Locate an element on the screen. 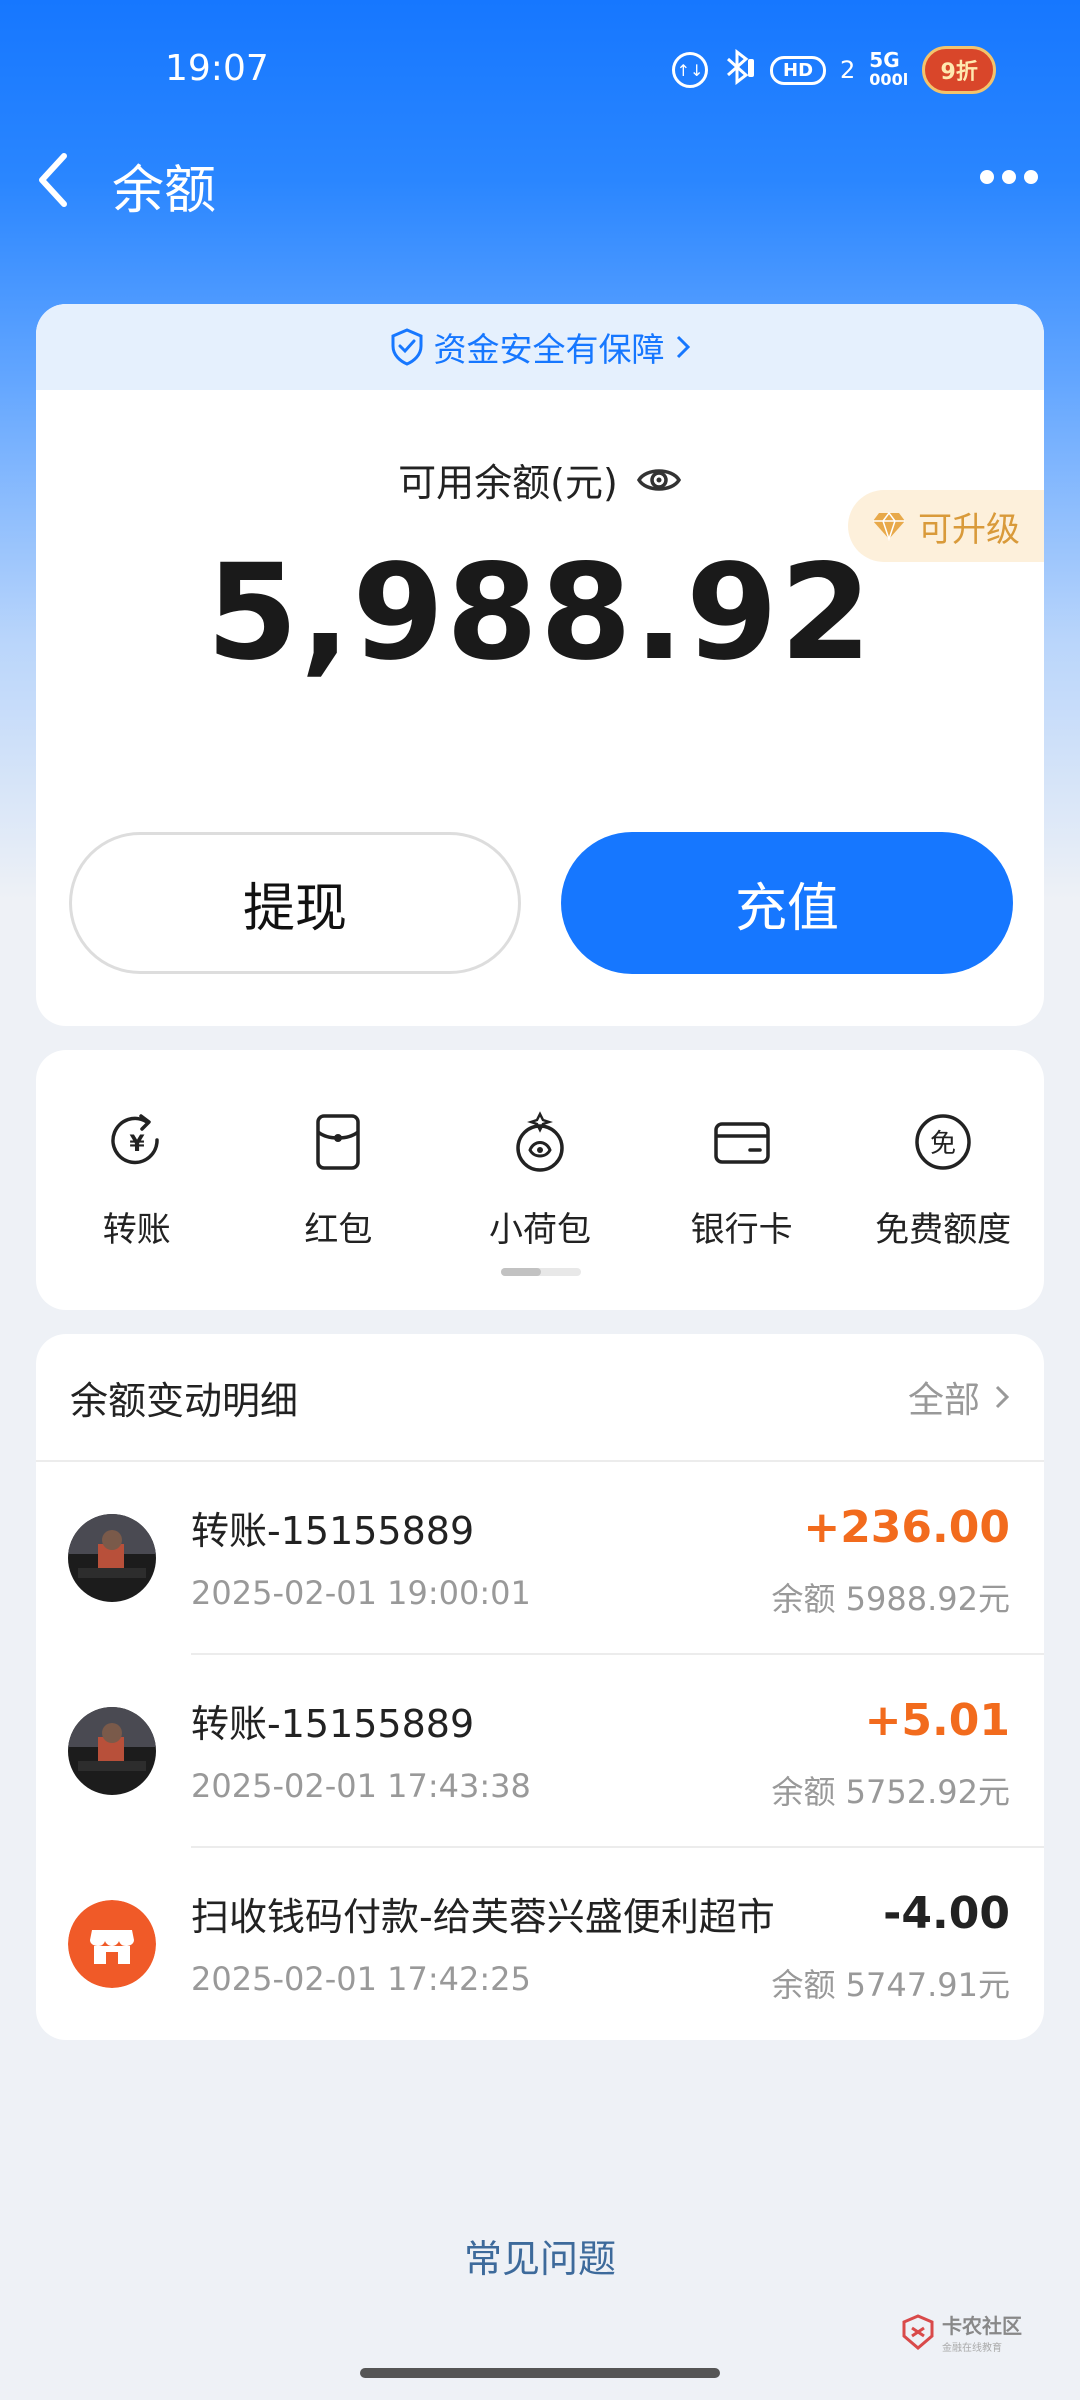 This screenshot has height=2400, width=1080. hd-label: HD is located at coordinates (798, 70).